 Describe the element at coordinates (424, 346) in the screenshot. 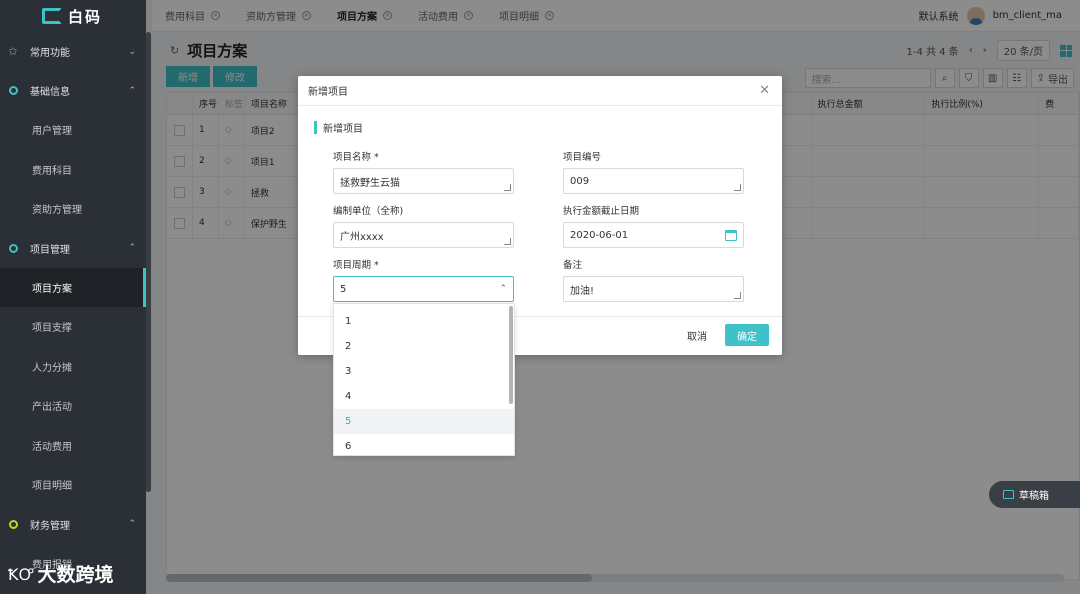

I see `dropdown-option: 2` at that location.